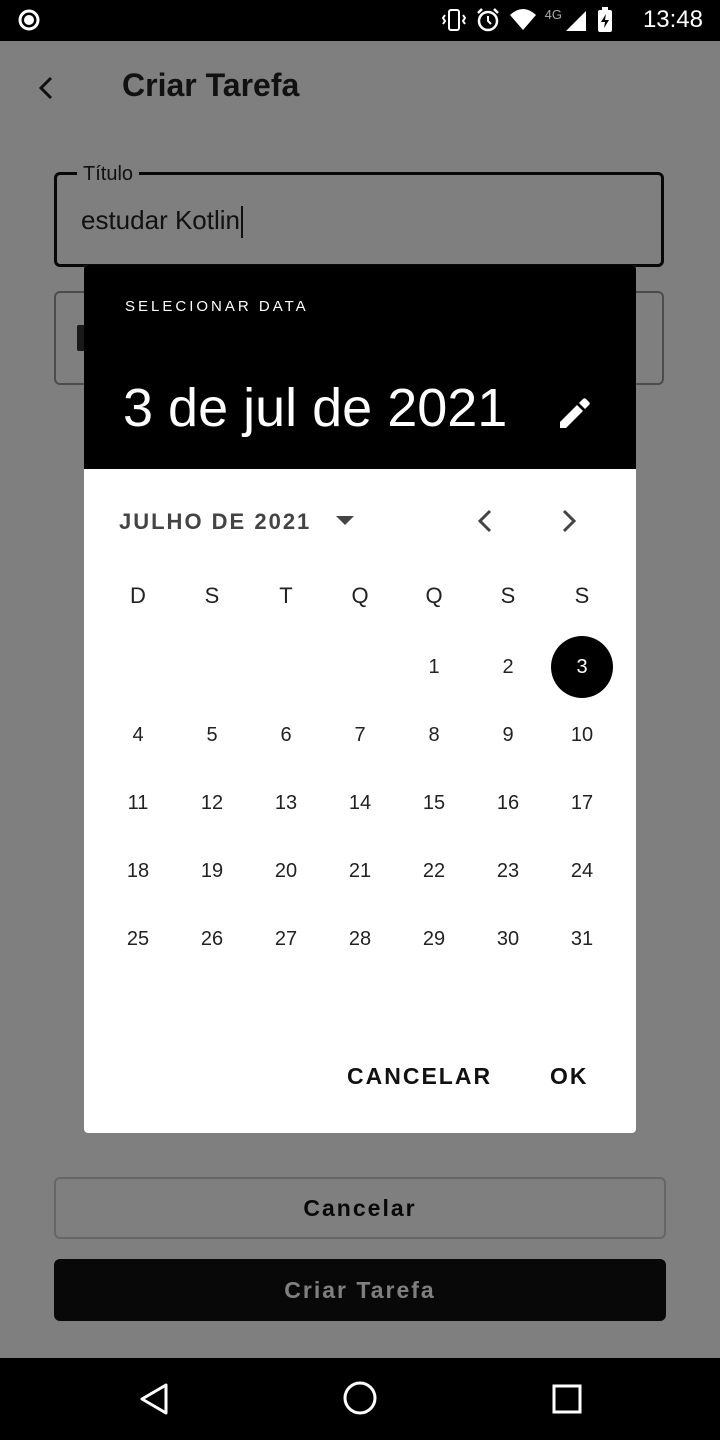 The width and height of the screenshot is (720, 1440). I want to click on calendar-day: 19, so click(212, 871).